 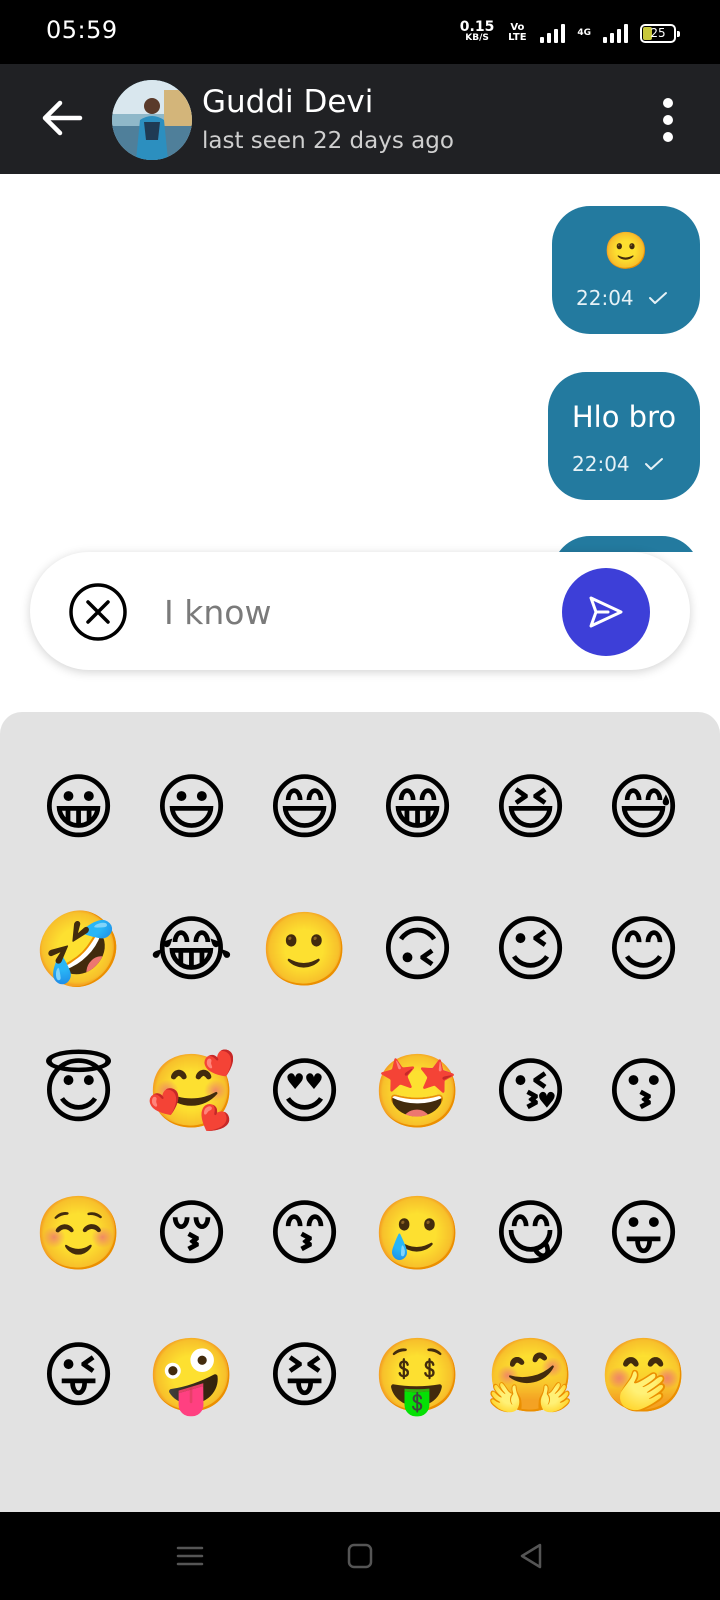 I want to click on emoji-key: 😚, so click(x=191, y=1233).